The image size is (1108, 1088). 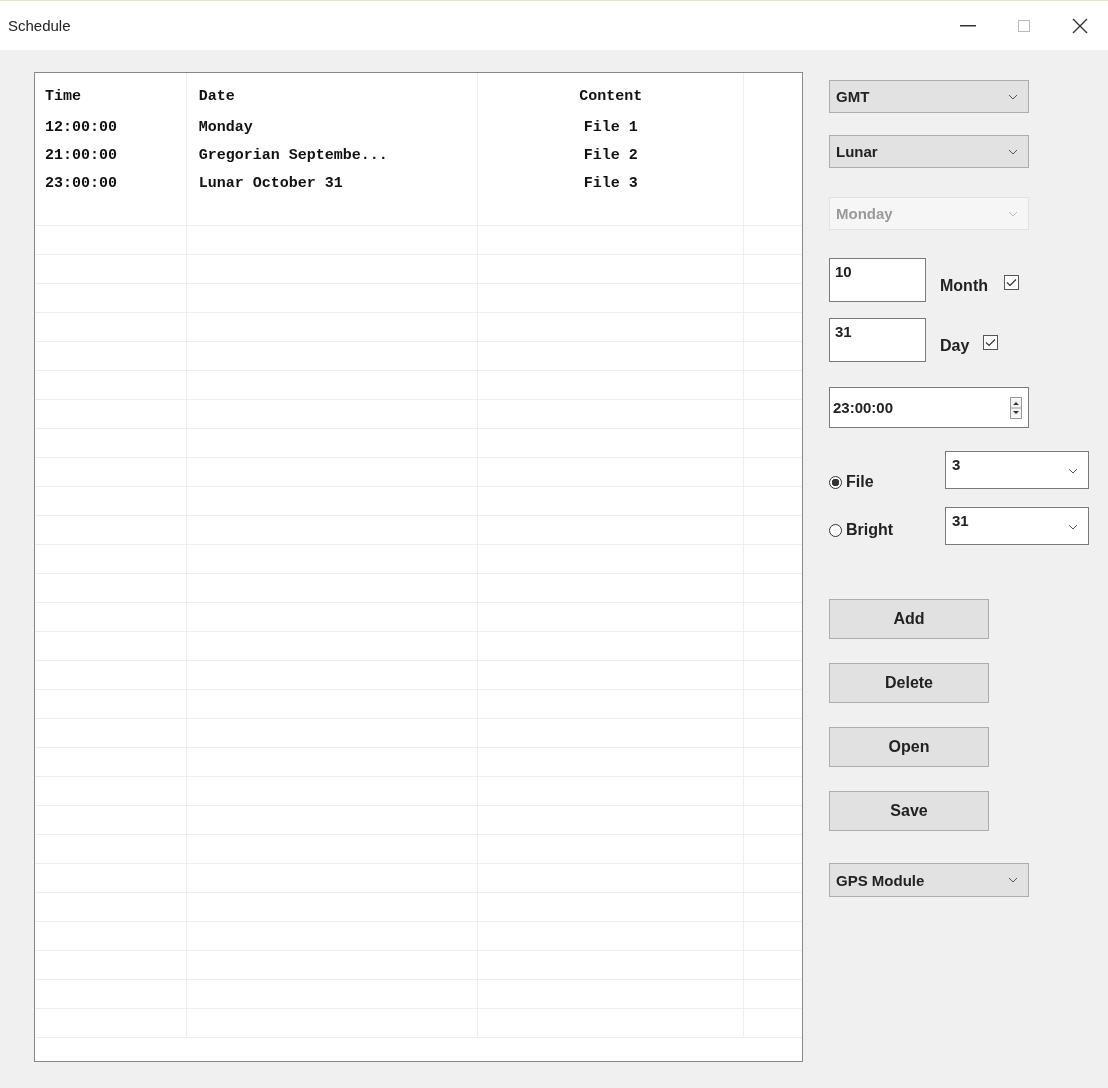 I want to click on month-label: Month, so click(x=964, y=286).